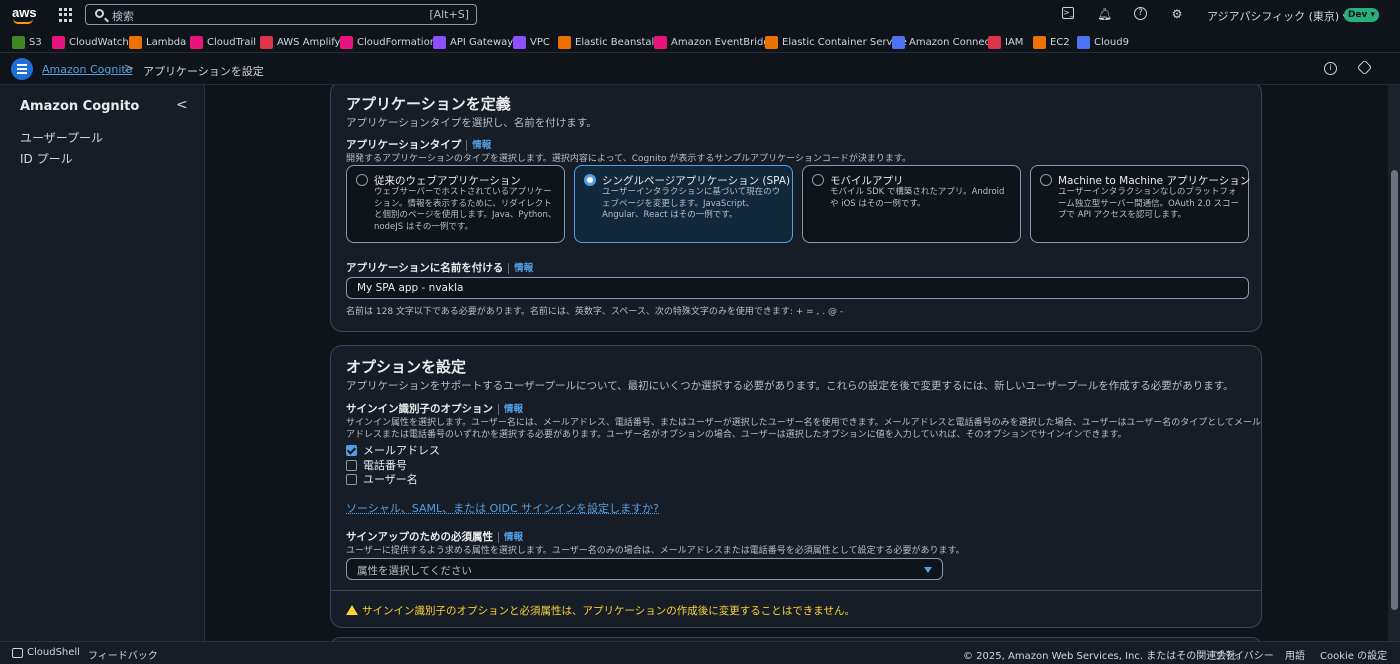 This screenshot has width=1400, height=664. What do you see at coordinates (928, 570) in the screenshot?
I see `caret-down-icon` at bounding box center [928, 570].